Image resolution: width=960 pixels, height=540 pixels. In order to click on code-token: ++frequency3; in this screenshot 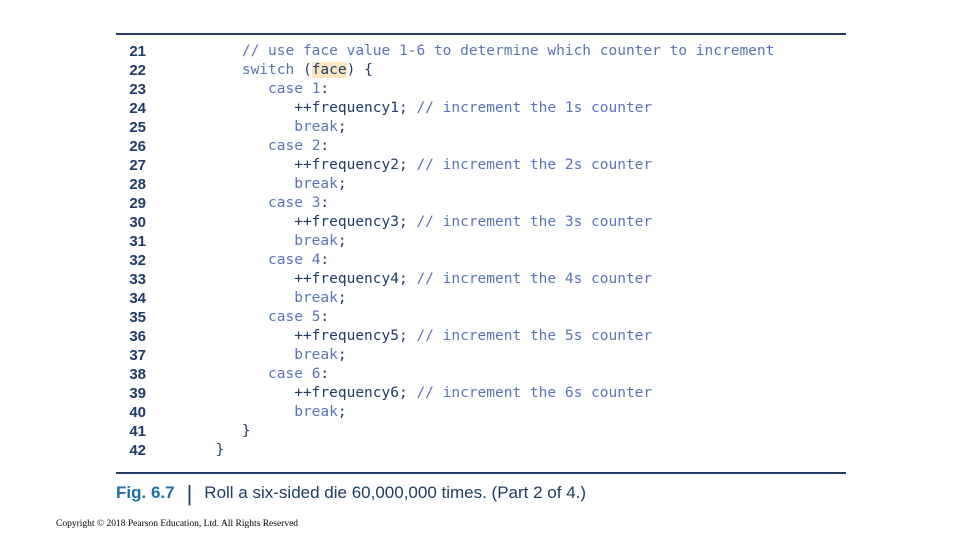, I will do `click(294, 222)`.